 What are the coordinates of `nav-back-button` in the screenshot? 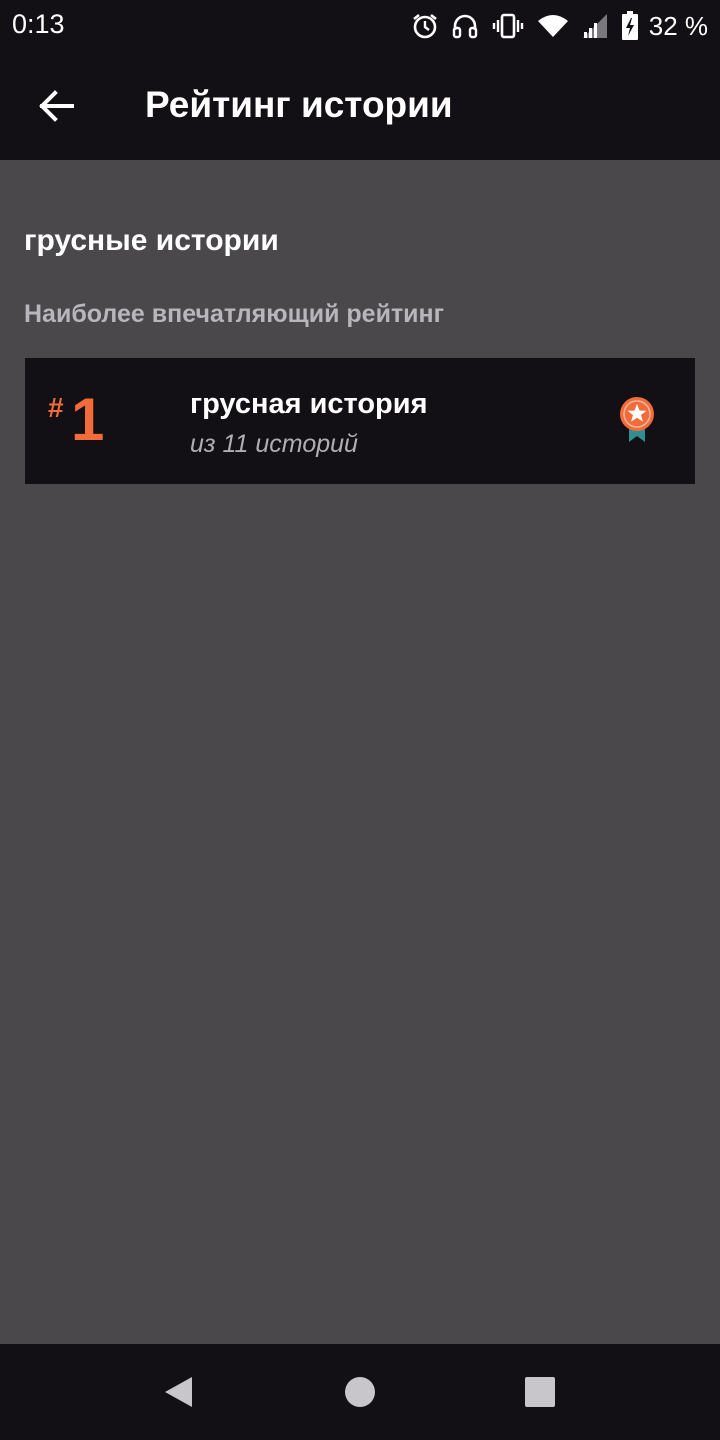 It's located at (178, 1392).